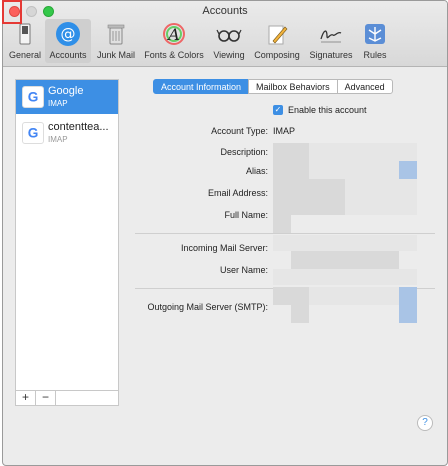 The height and width of the screenshot is (466, 448). Describe the element at coordinates (277, 55) in the screenshot. I see `toolbar-composing-label: Composing` at that location.